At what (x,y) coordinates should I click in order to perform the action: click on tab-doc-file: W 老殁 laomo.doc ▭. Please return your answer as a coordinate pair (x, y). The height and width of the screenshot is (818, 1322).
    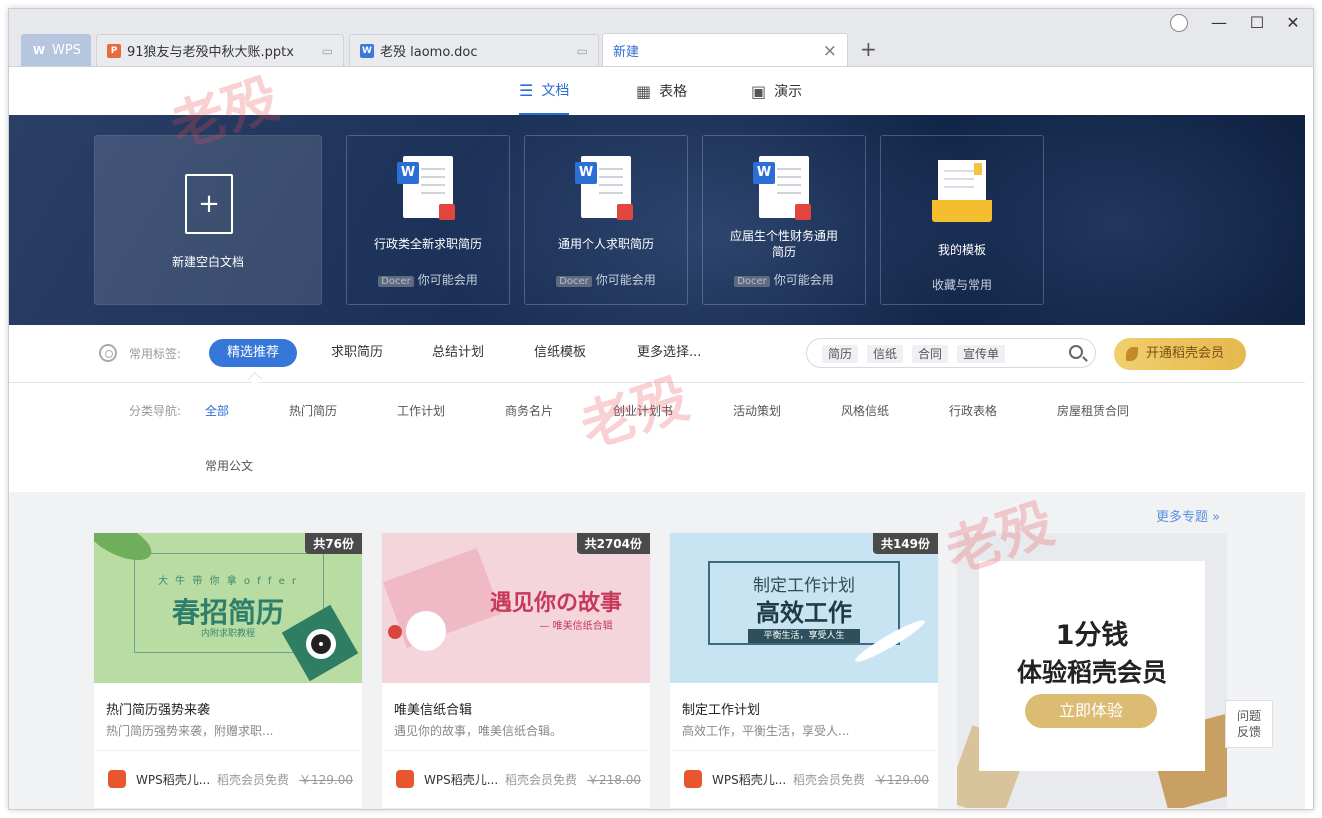
    Looking at the image, I should click on (474, 50).